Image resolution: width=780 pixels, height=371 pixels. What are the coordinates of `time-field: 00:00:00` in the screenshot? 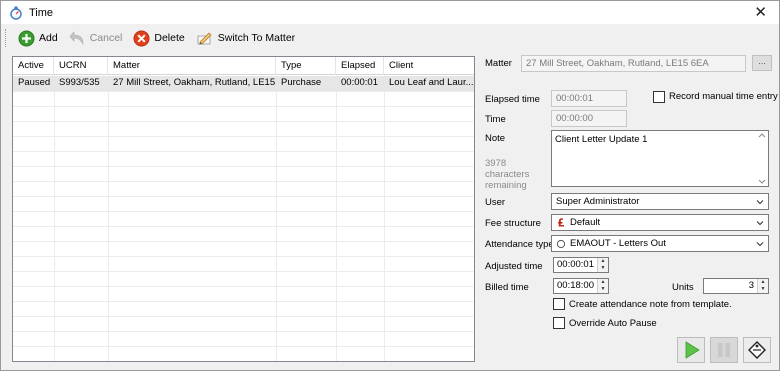 It's located at (589, 118).